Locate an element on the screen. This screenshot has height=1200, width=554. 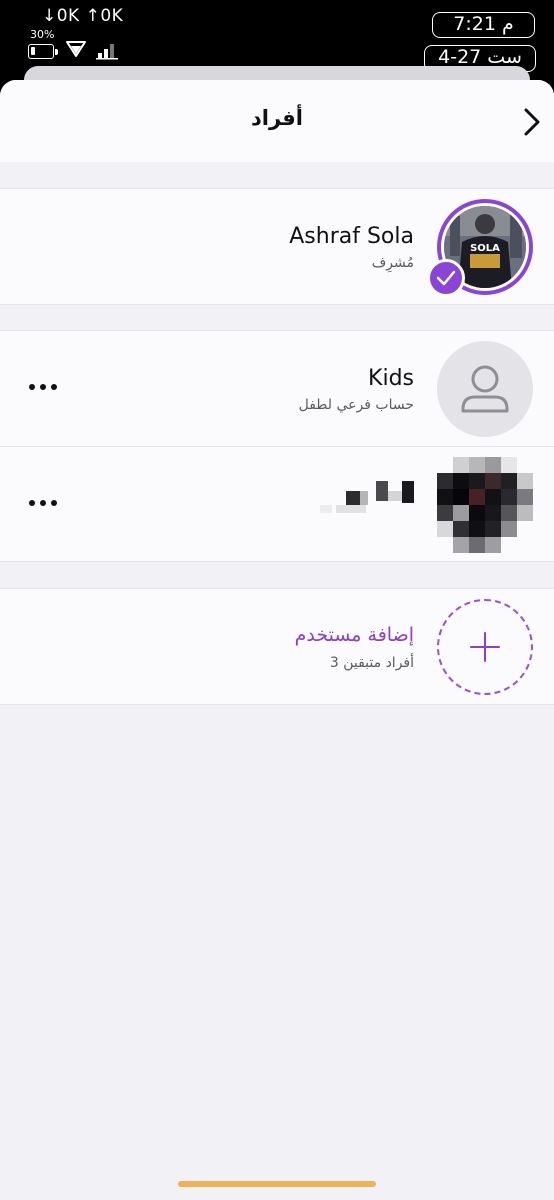
sheet-header: أفراد is located at coordinates (277, 121).